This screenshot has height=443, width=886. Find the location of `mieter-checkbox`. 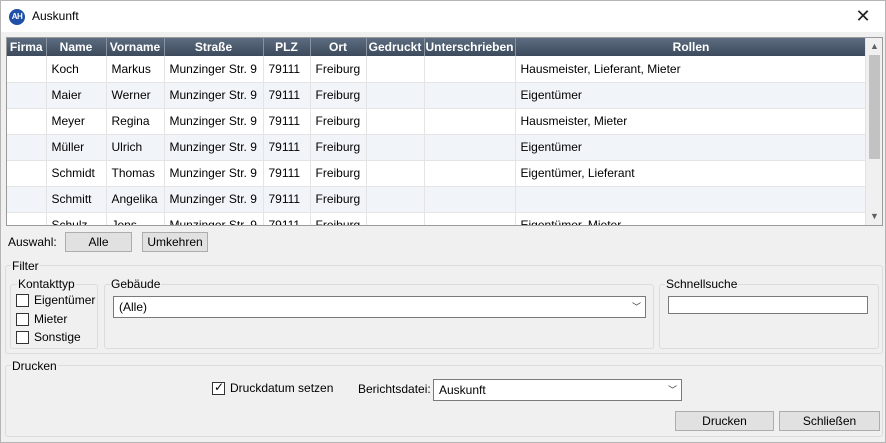

mieter-checkbox is located at coordinates (22, 319).